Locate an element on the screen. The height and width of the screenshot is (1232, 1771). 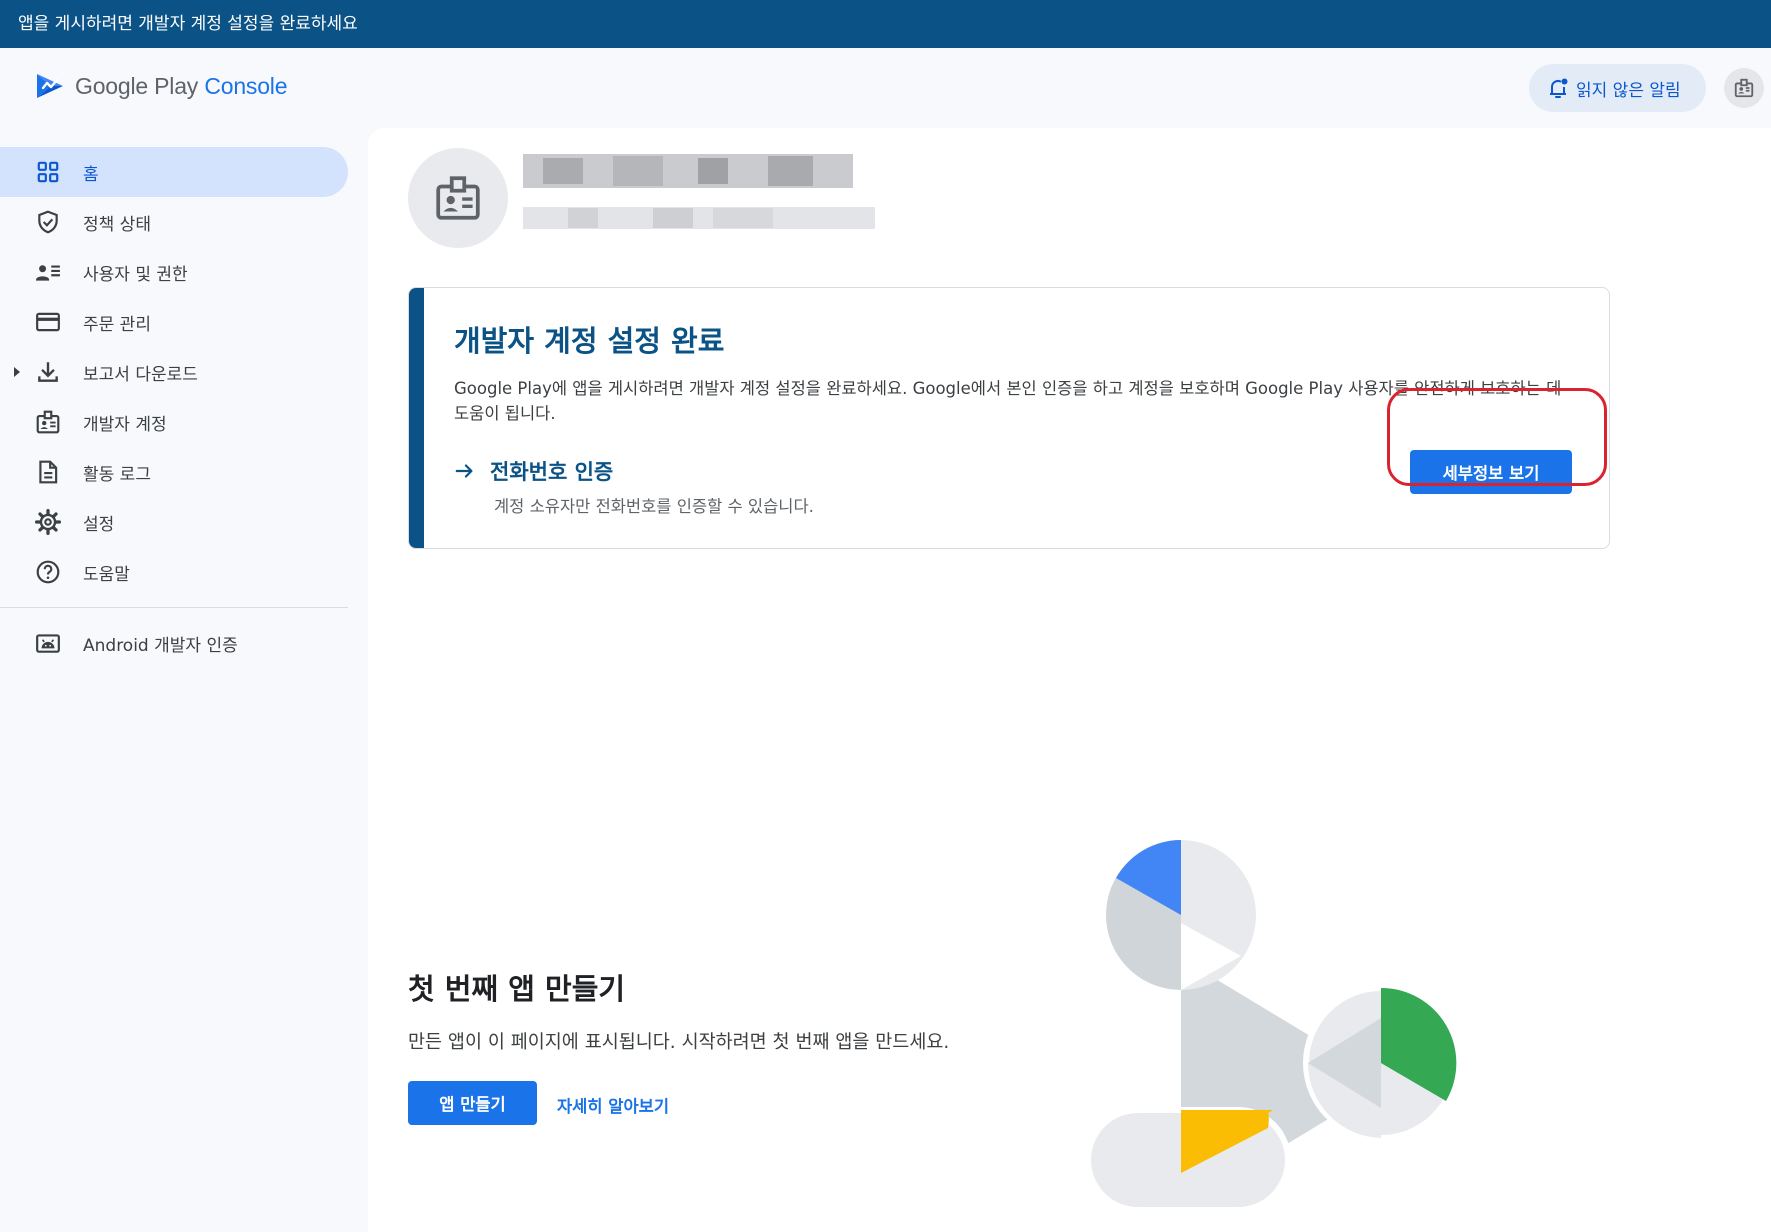
bell-icon is located at coordinates (1559, 88).